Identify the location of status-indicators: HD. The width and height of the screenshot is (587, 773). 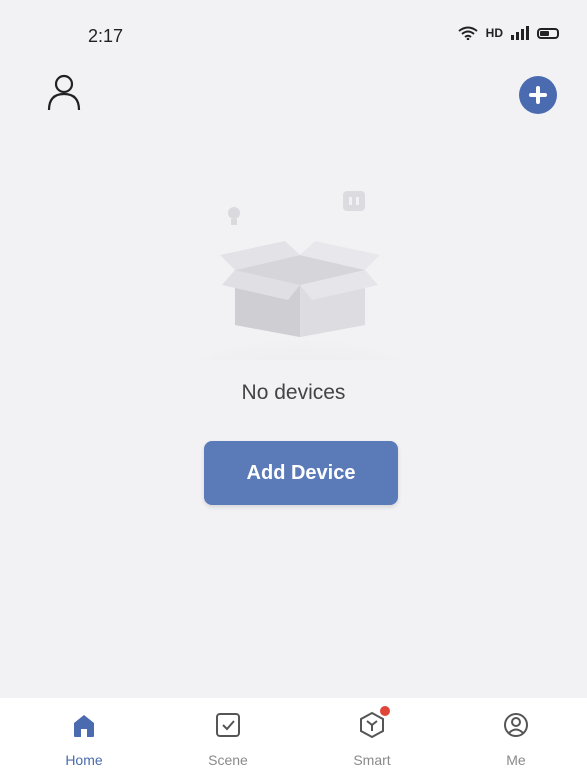
(508, 33).